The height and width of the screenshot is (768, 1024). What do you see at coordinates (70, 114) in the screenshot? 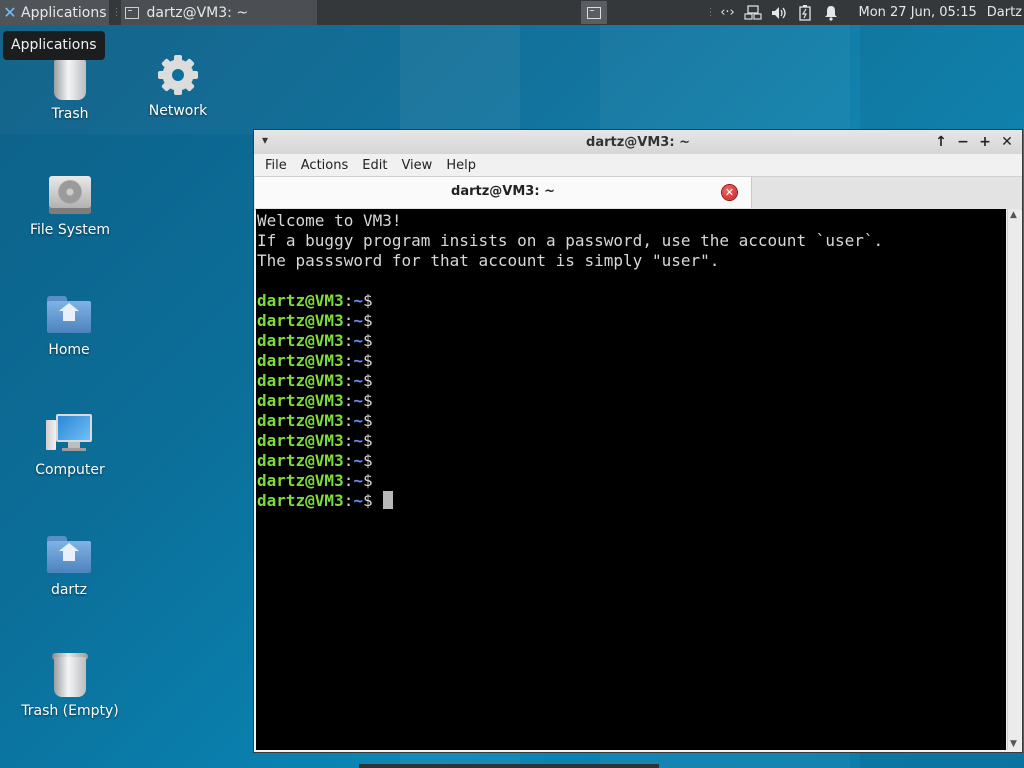
I see `desktop-icon-label: Trash` at bounding box center [70, 114].